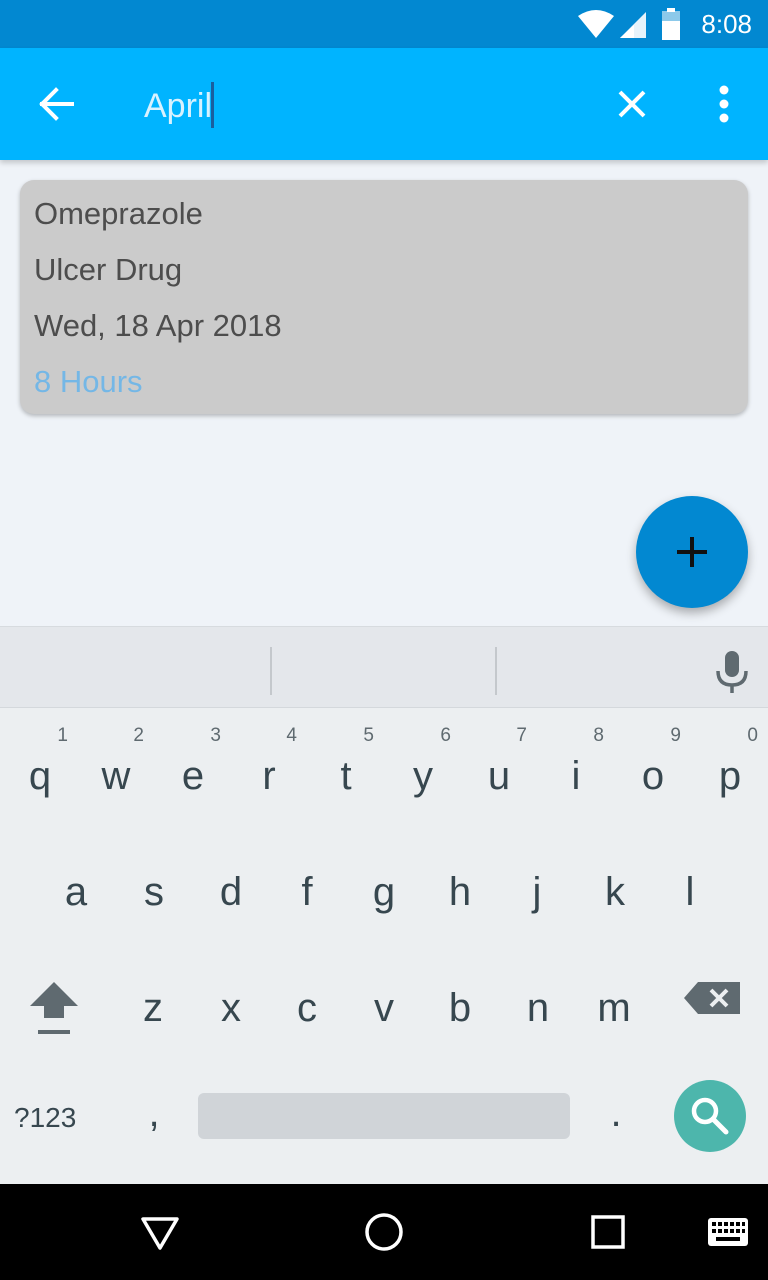 This screenshot has height=1280, width=768. I want to click on nav-recents-icon, so click(608, 1232).